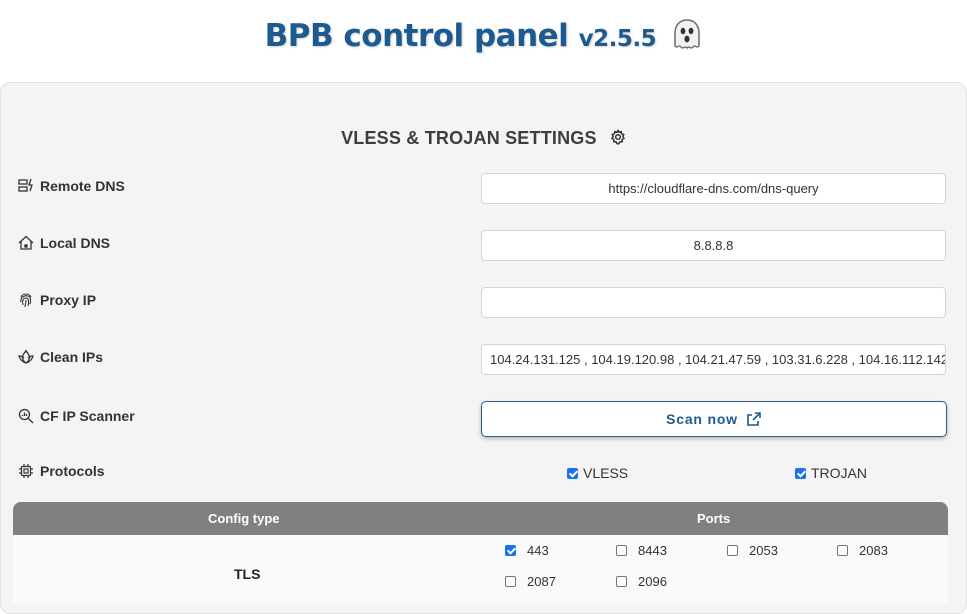 This screenshot has height=614, width=967. I want to click on port-443-checkbox: 443, so click(527, 550).